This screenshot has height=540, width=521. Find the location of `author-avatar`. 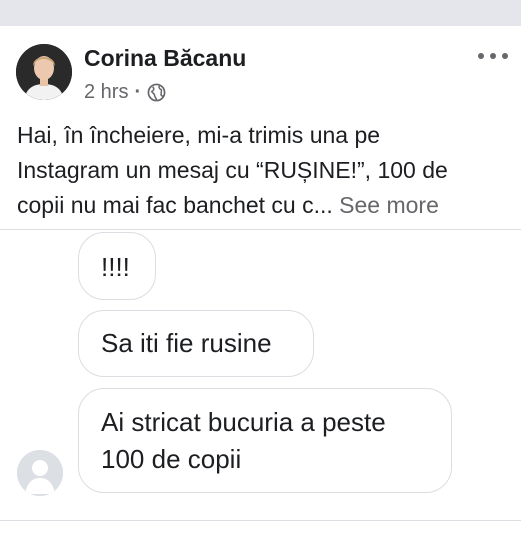

author-avatar is located at coordinates (44, 72).